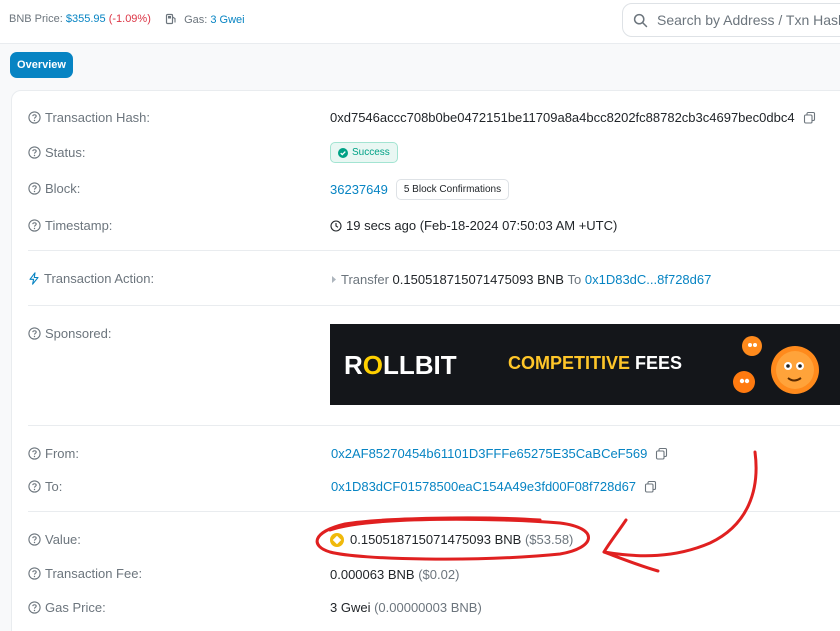 This screenshot has height=631, width=840. Describe the element at coordinates (63, 539) in the screenshot. I see `value-label: Value:` at that location.